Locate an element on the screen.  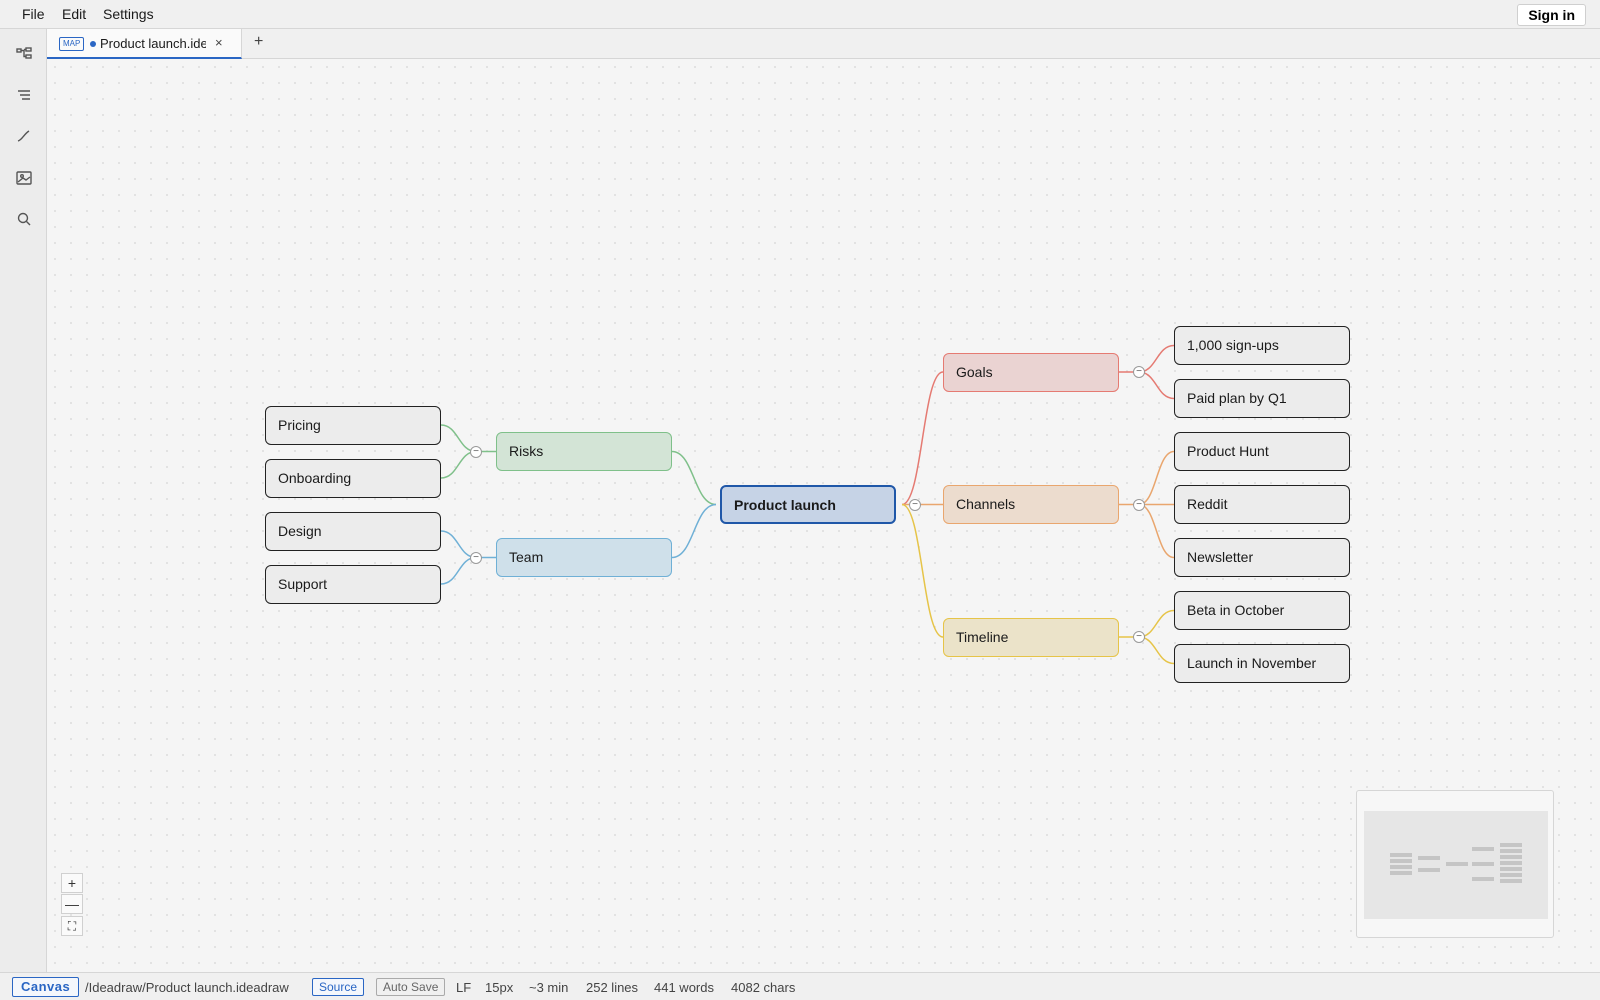
leaf-node-support: Support is located at coordinates (353, 584).